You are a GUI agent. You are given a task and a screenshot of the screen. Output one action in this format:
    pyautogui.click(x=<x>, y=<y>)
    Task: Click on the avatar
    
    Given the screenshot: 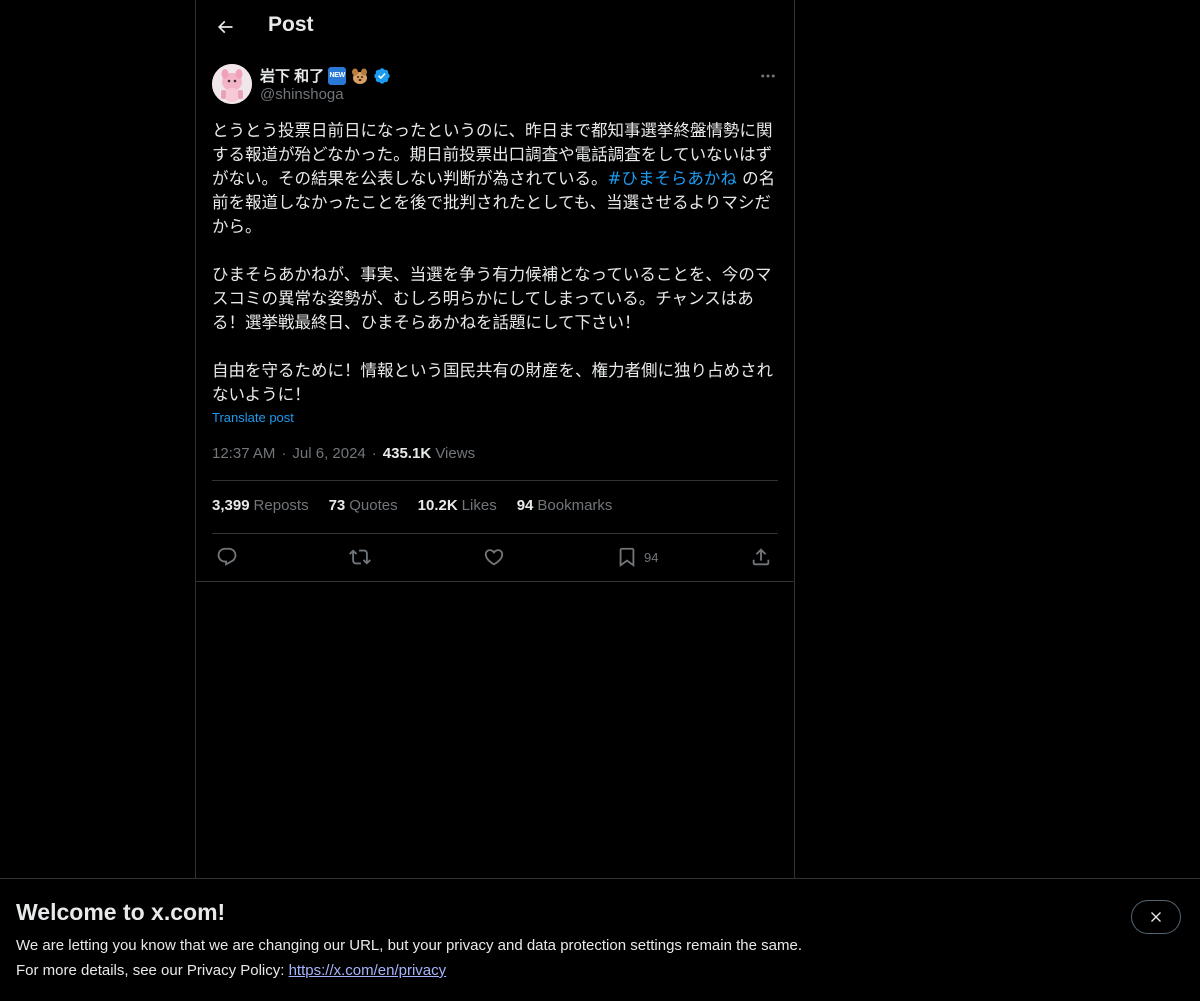 What is the action you would take?
    pyautogui.click(x=232, y=84)
    